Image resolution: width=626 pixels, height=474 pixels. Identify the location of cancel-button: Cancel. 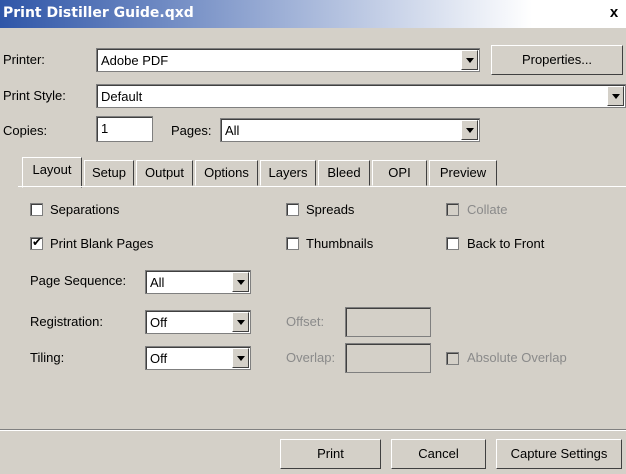
(438, 454).